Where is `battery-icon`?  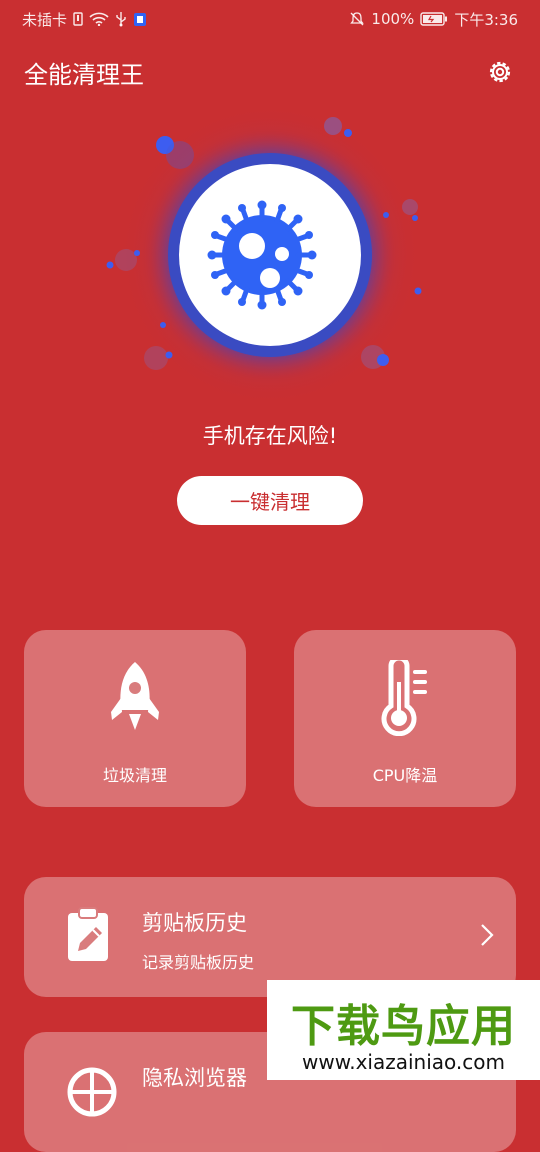
battery-icon is located at coordinates (434, 19).